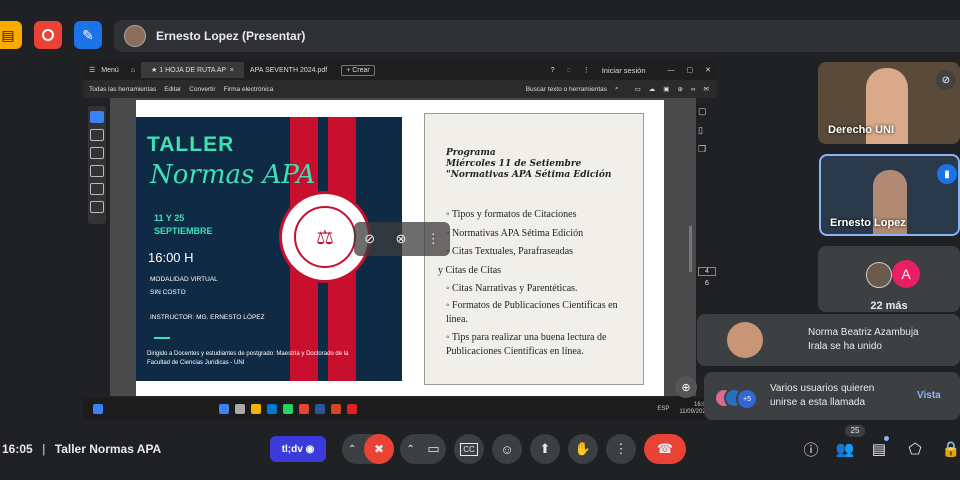  Describe the element at coordinates (583, 449) in the screenshot. I see `raise-hand-button: ✋` at that location.